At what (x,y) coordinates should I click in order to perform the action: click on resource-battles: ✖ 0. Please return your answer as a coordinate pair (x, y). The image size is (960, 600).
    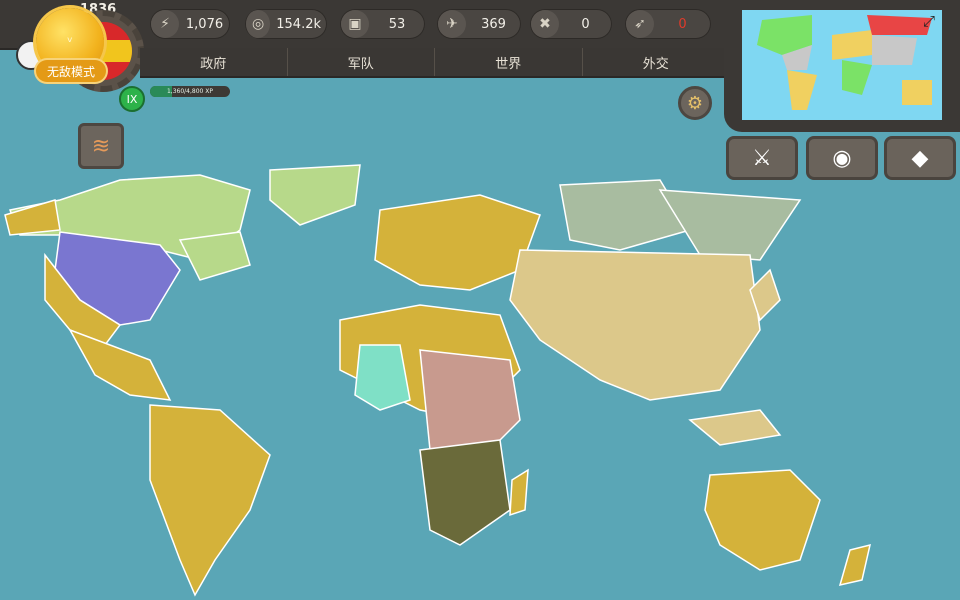
    Looking at the image, I should click on (571, 24).